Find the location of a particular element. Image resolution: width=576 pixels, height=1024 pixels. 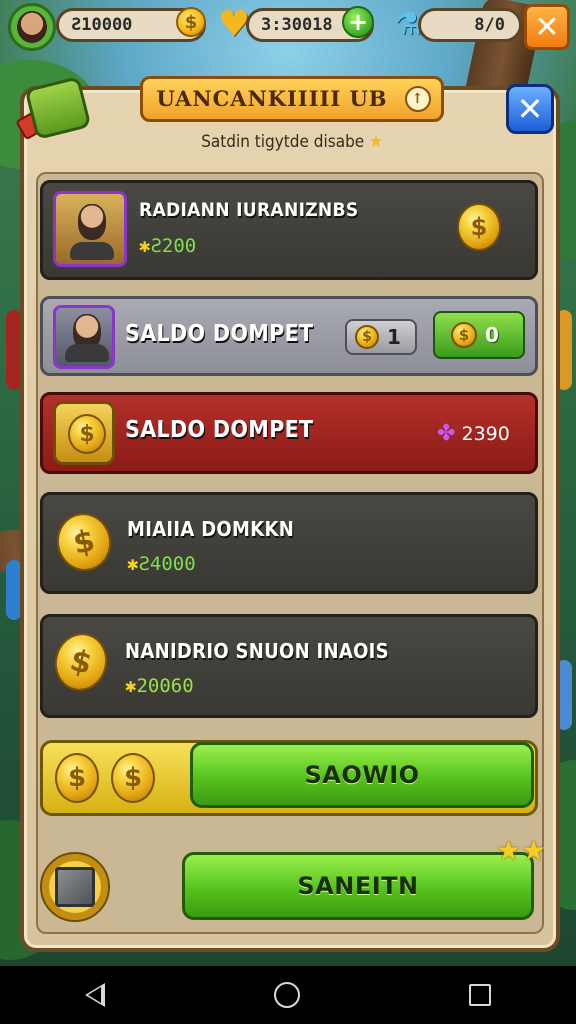

reward-row-3-value: ✱20060 is located at coordinates (159, 686).